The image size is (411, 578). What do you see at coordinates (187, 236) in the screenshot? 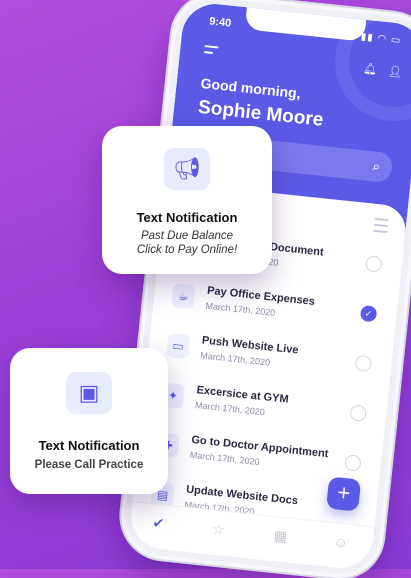
I see `notification-line: Past Due Balance` at bounding box center [187, 236].